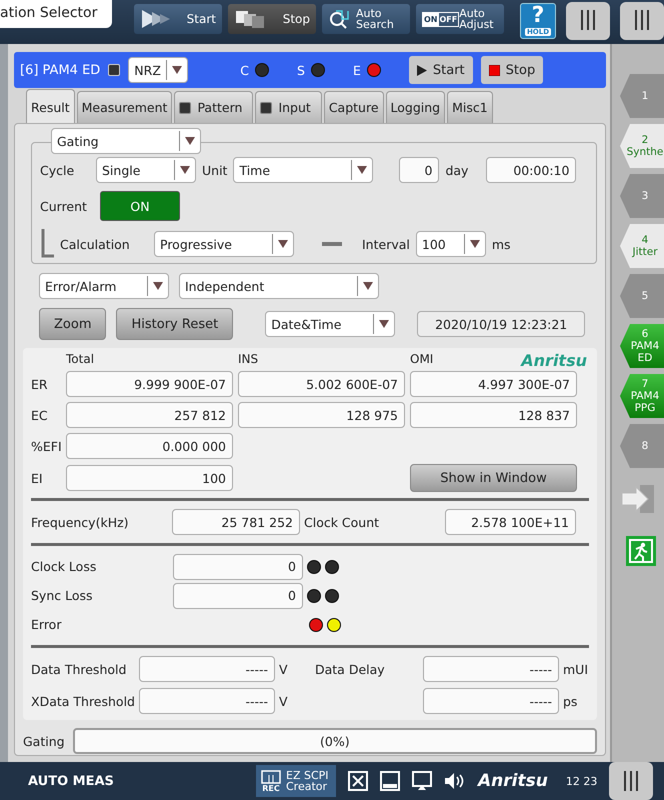 The height and width of the screenshot is (800, 664). I want to click on option-dropdown: Independent, so click(279, 286).